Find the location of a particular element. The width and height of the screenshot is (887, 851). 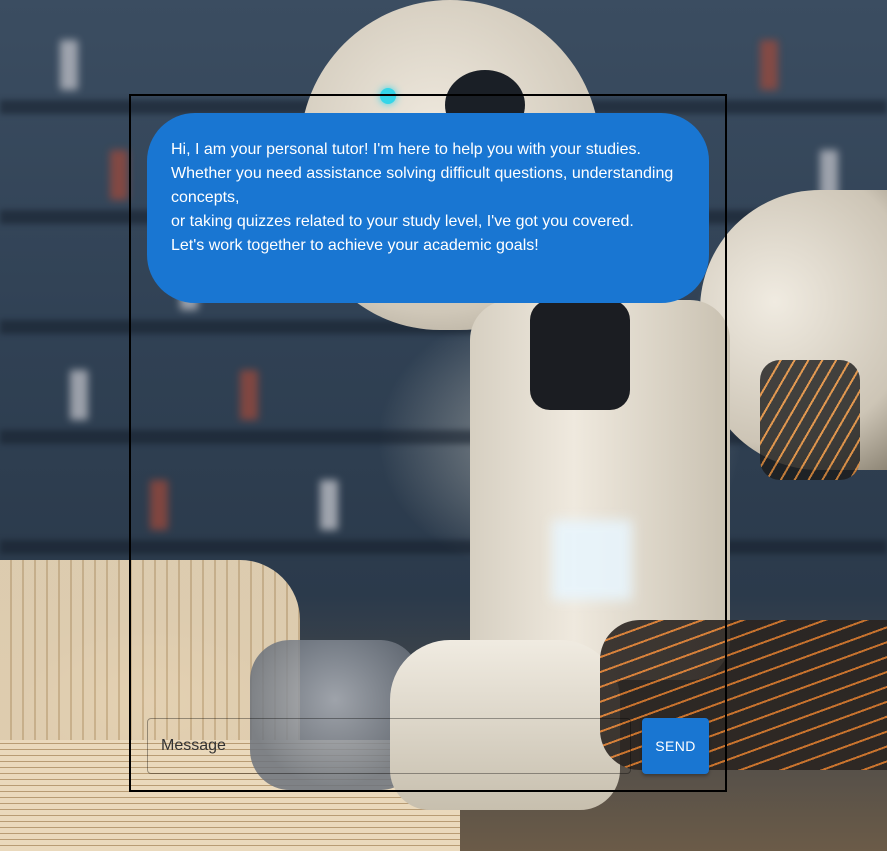

send-button: SEND is located at coordinates (675, 746).